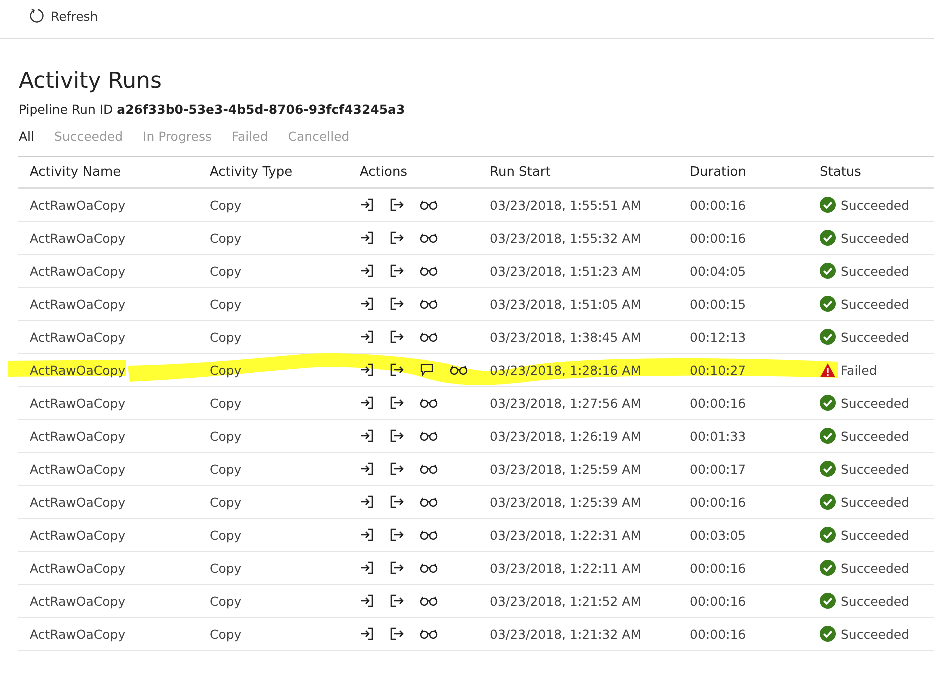  Describe the element at coordinates (566, 337) in the screenshot. I see `run-start-cell-text: 03/23/2018, 1:38:45 AM` at that location.